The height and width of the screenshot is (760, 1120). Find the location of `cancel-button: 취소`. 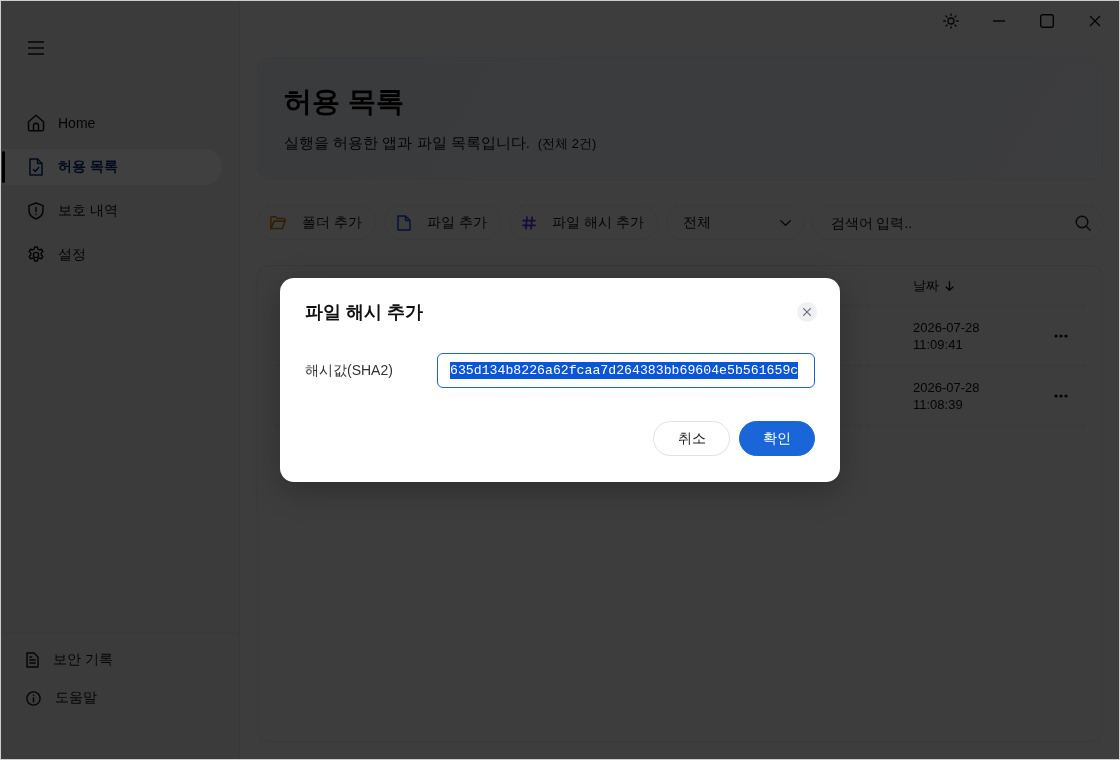

cancel-button: 취소 is located at coordinates (691, 438).